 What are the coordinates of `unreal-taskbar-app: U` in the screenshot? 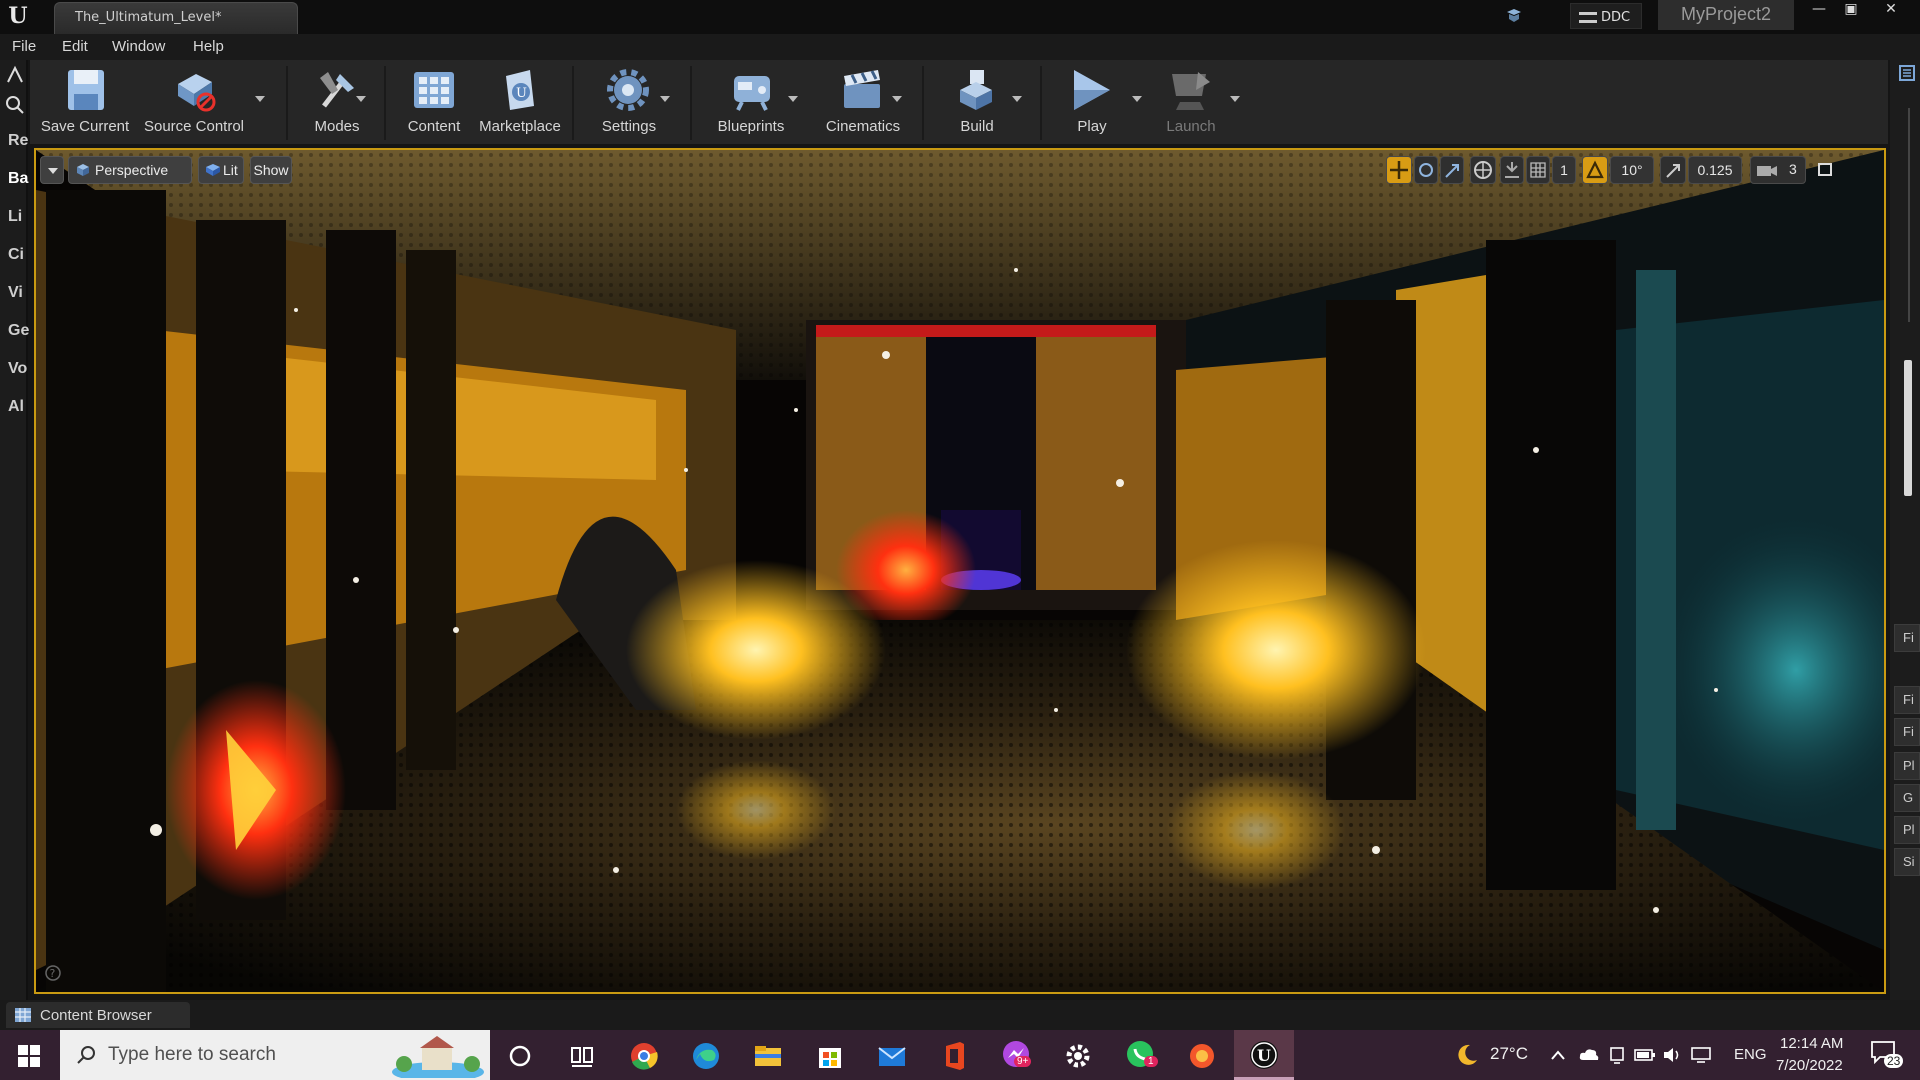 It's located at (1264, 1055).